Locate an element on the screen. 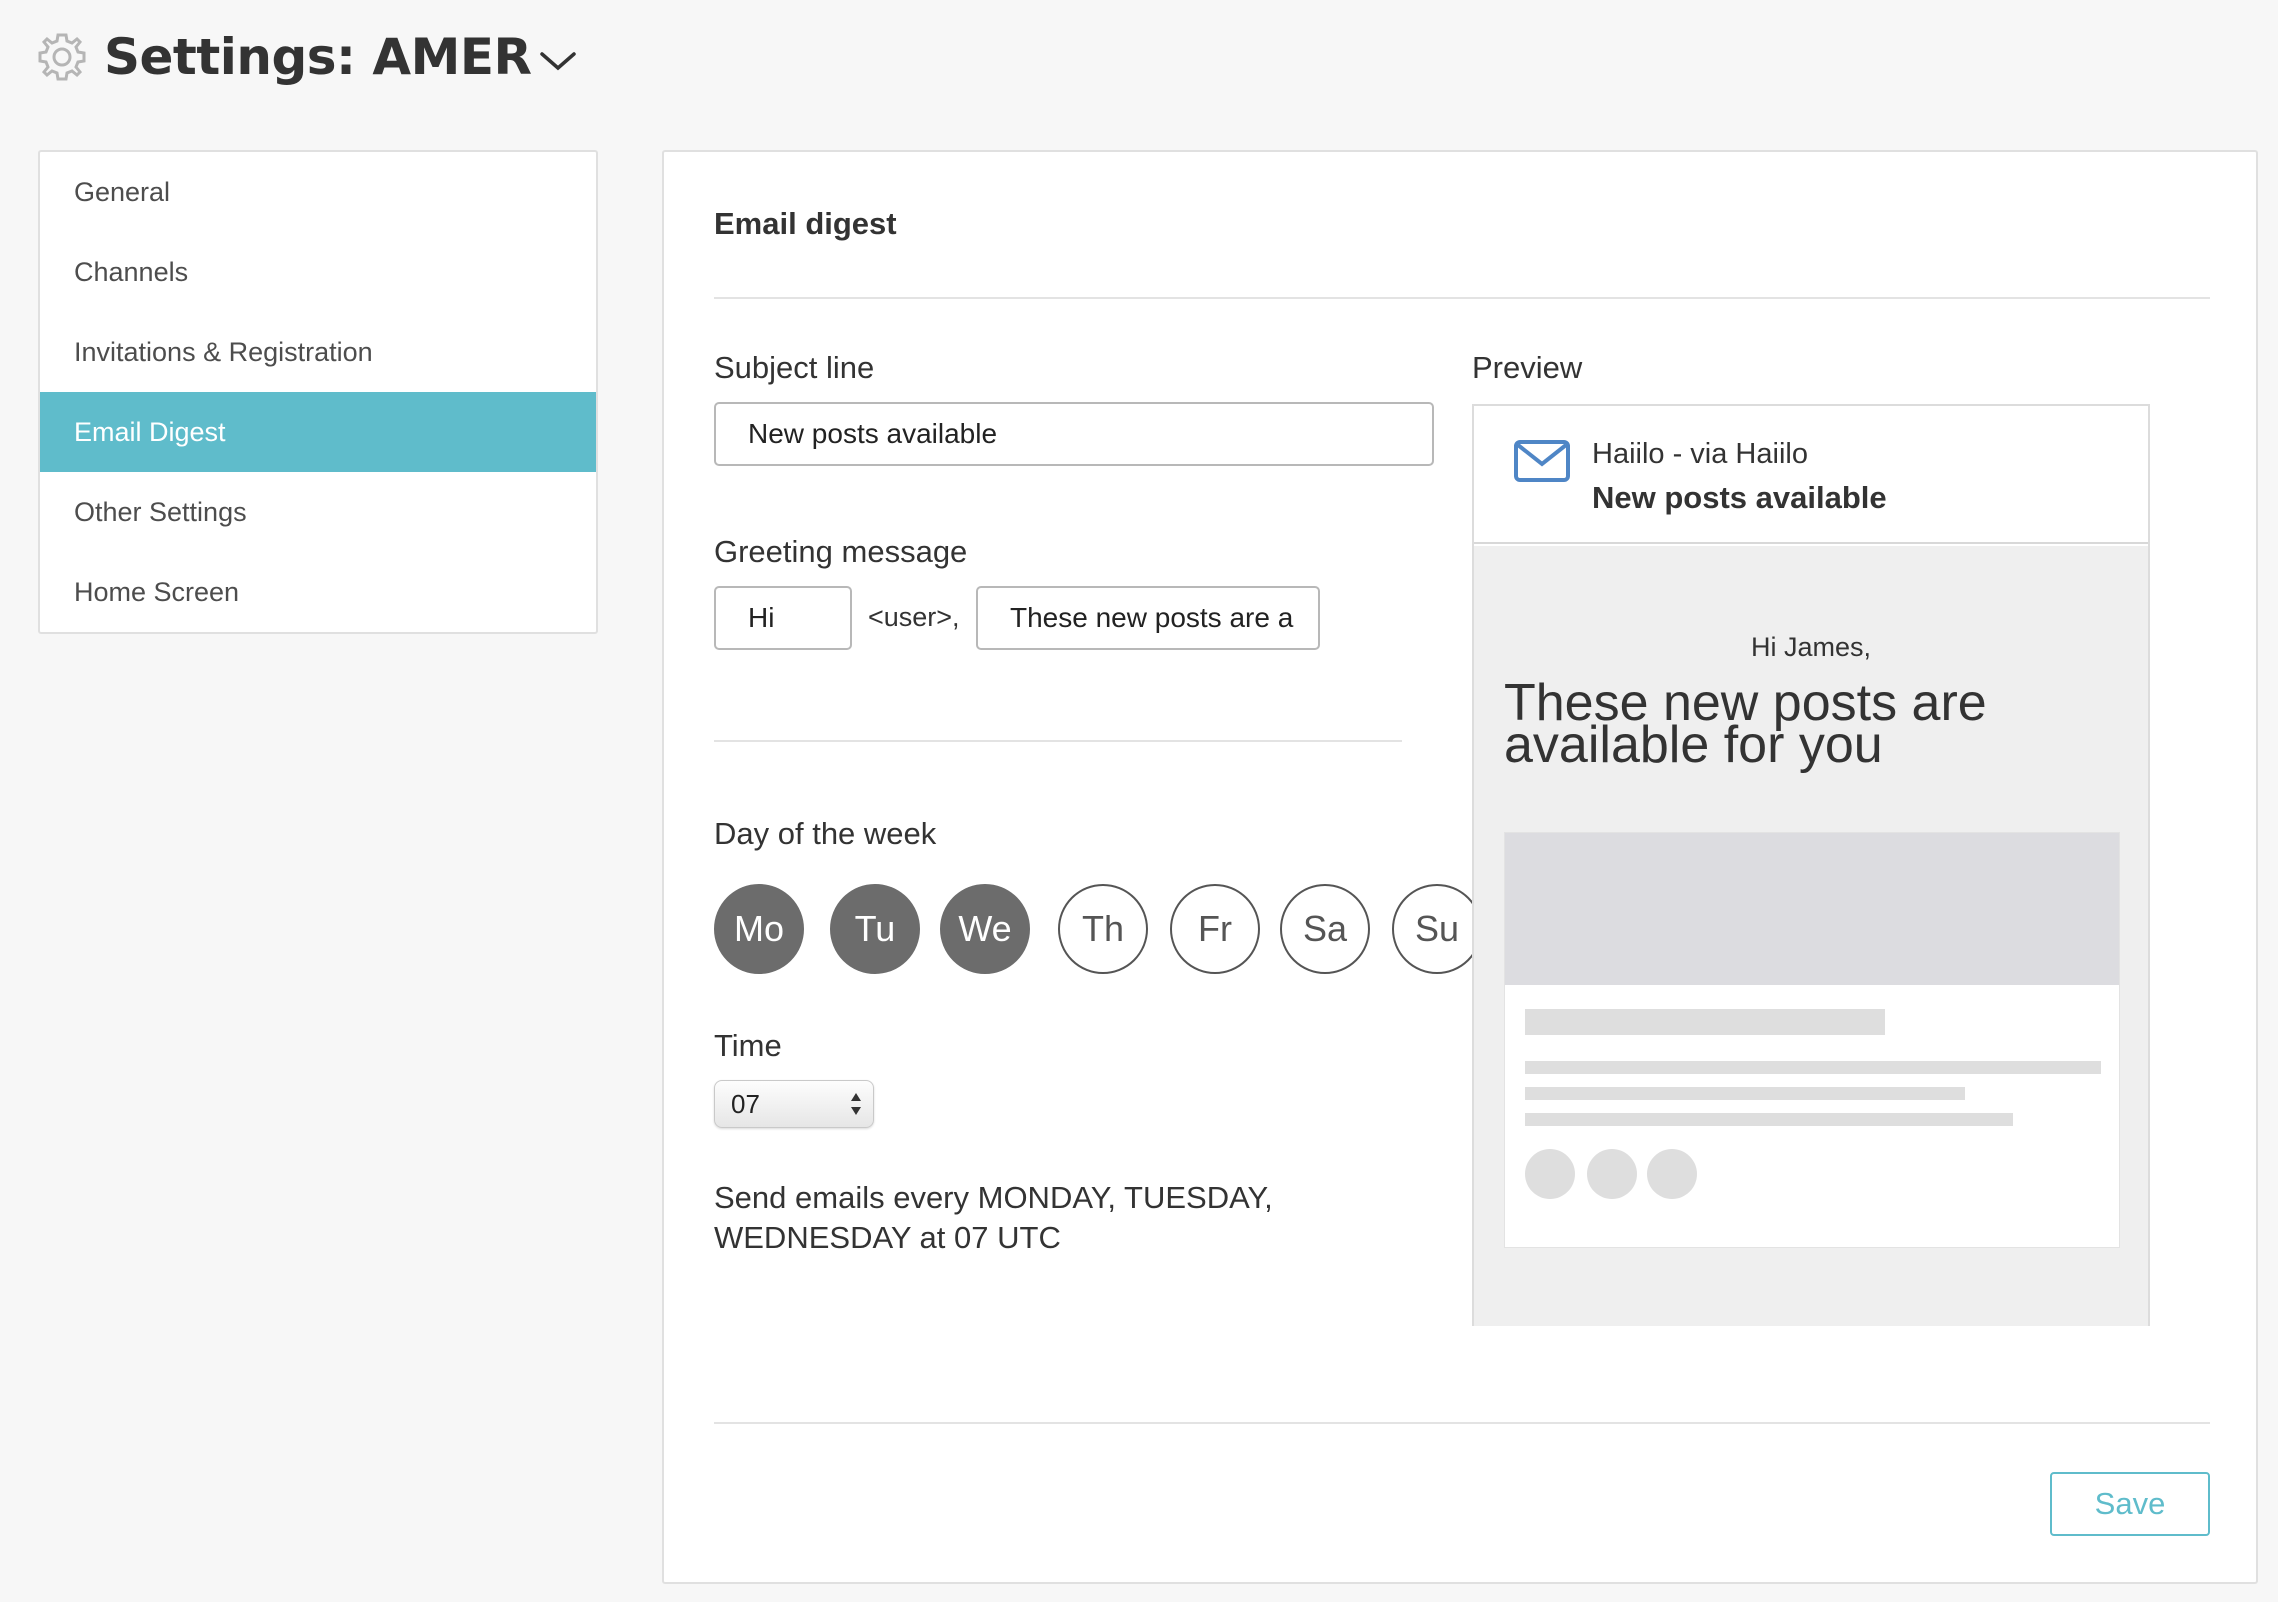  day-saturday: Sa is located at coordinates (1325, 929).